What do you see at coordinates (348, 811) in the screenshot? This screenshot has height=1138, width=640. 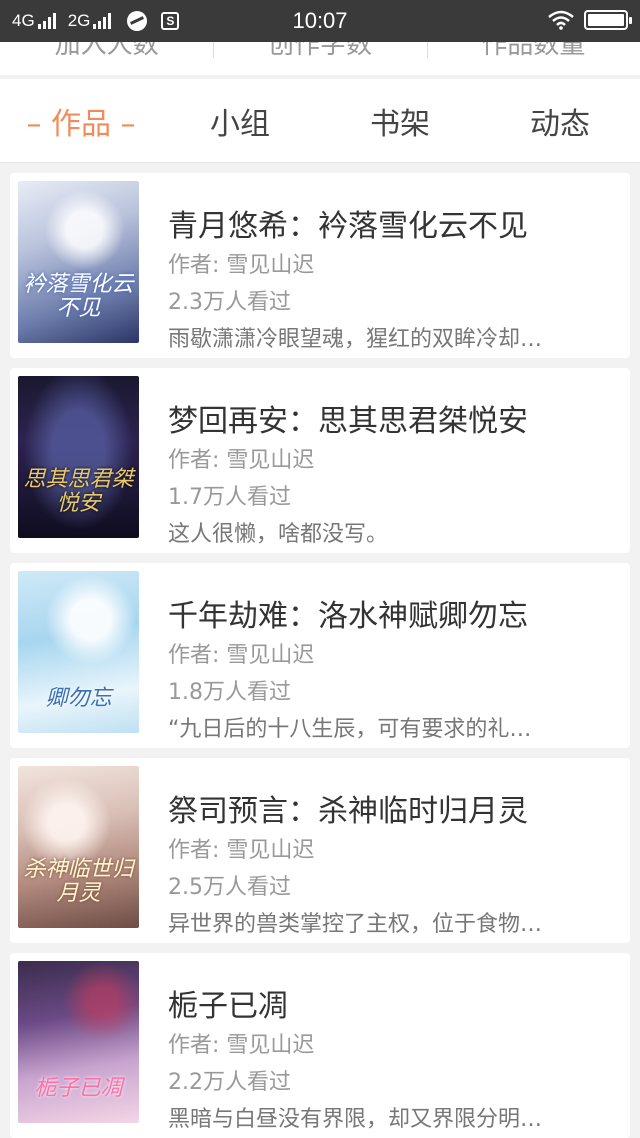 I see `work-title: 祭司预言：杀神临时归月灵` at bounding box center [348, 811].